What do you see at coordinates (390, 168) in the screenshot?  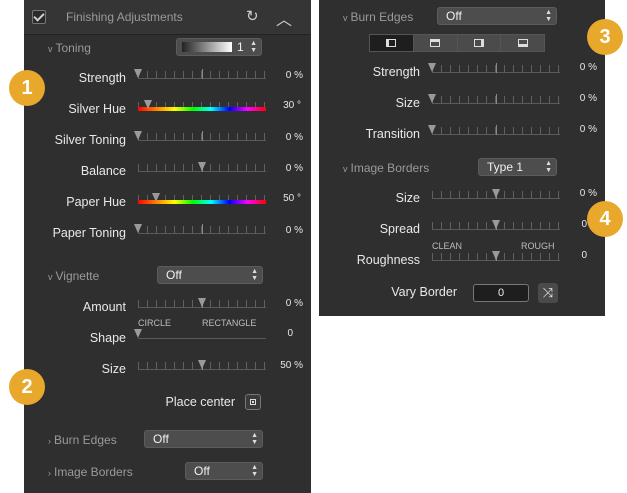 I see `section-label: Image Borders` at bounding box center [390, 168].